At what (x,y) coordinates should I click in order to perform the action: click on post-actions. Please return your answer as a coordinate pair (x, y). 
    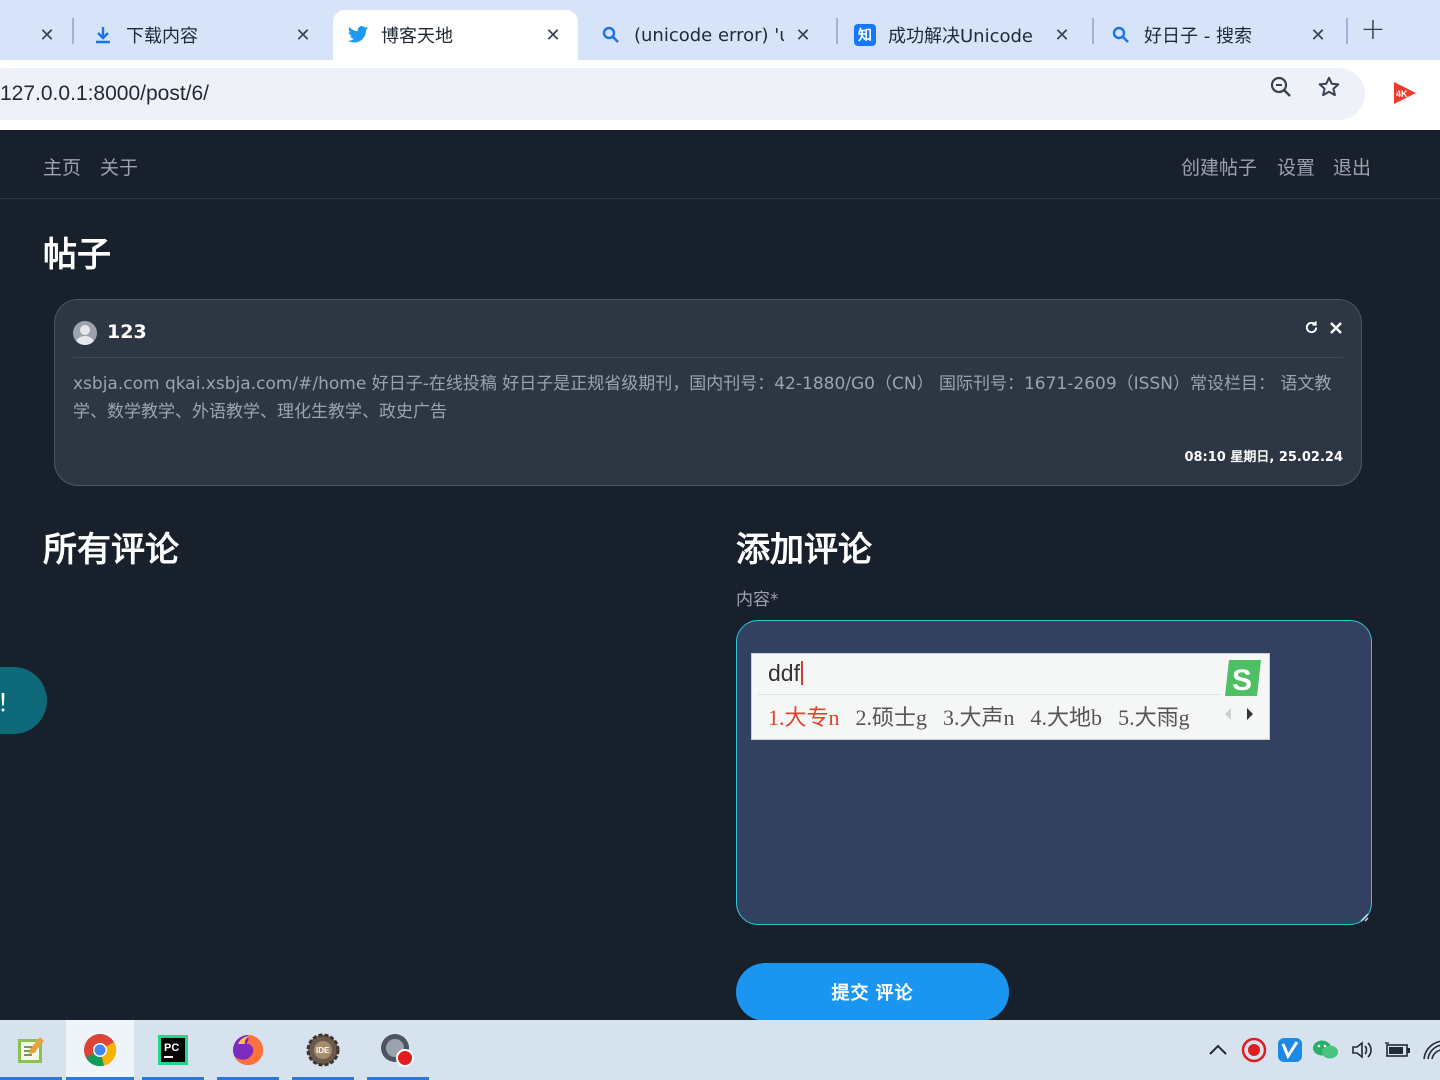
    Looking at the image, I should click on (1323, 329).